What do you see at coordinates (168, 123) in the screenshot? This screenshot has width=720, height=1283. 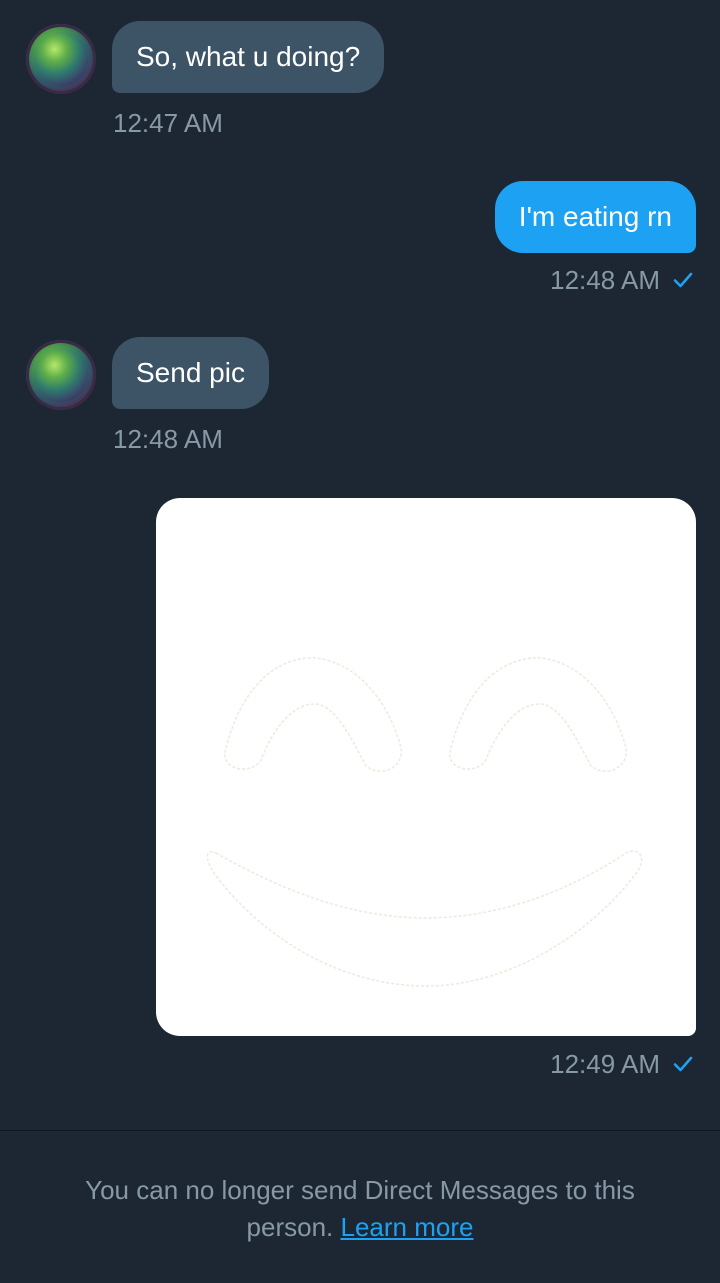 I see `message-timestamp: 12:47 AM` at bounding box center [168, 123].